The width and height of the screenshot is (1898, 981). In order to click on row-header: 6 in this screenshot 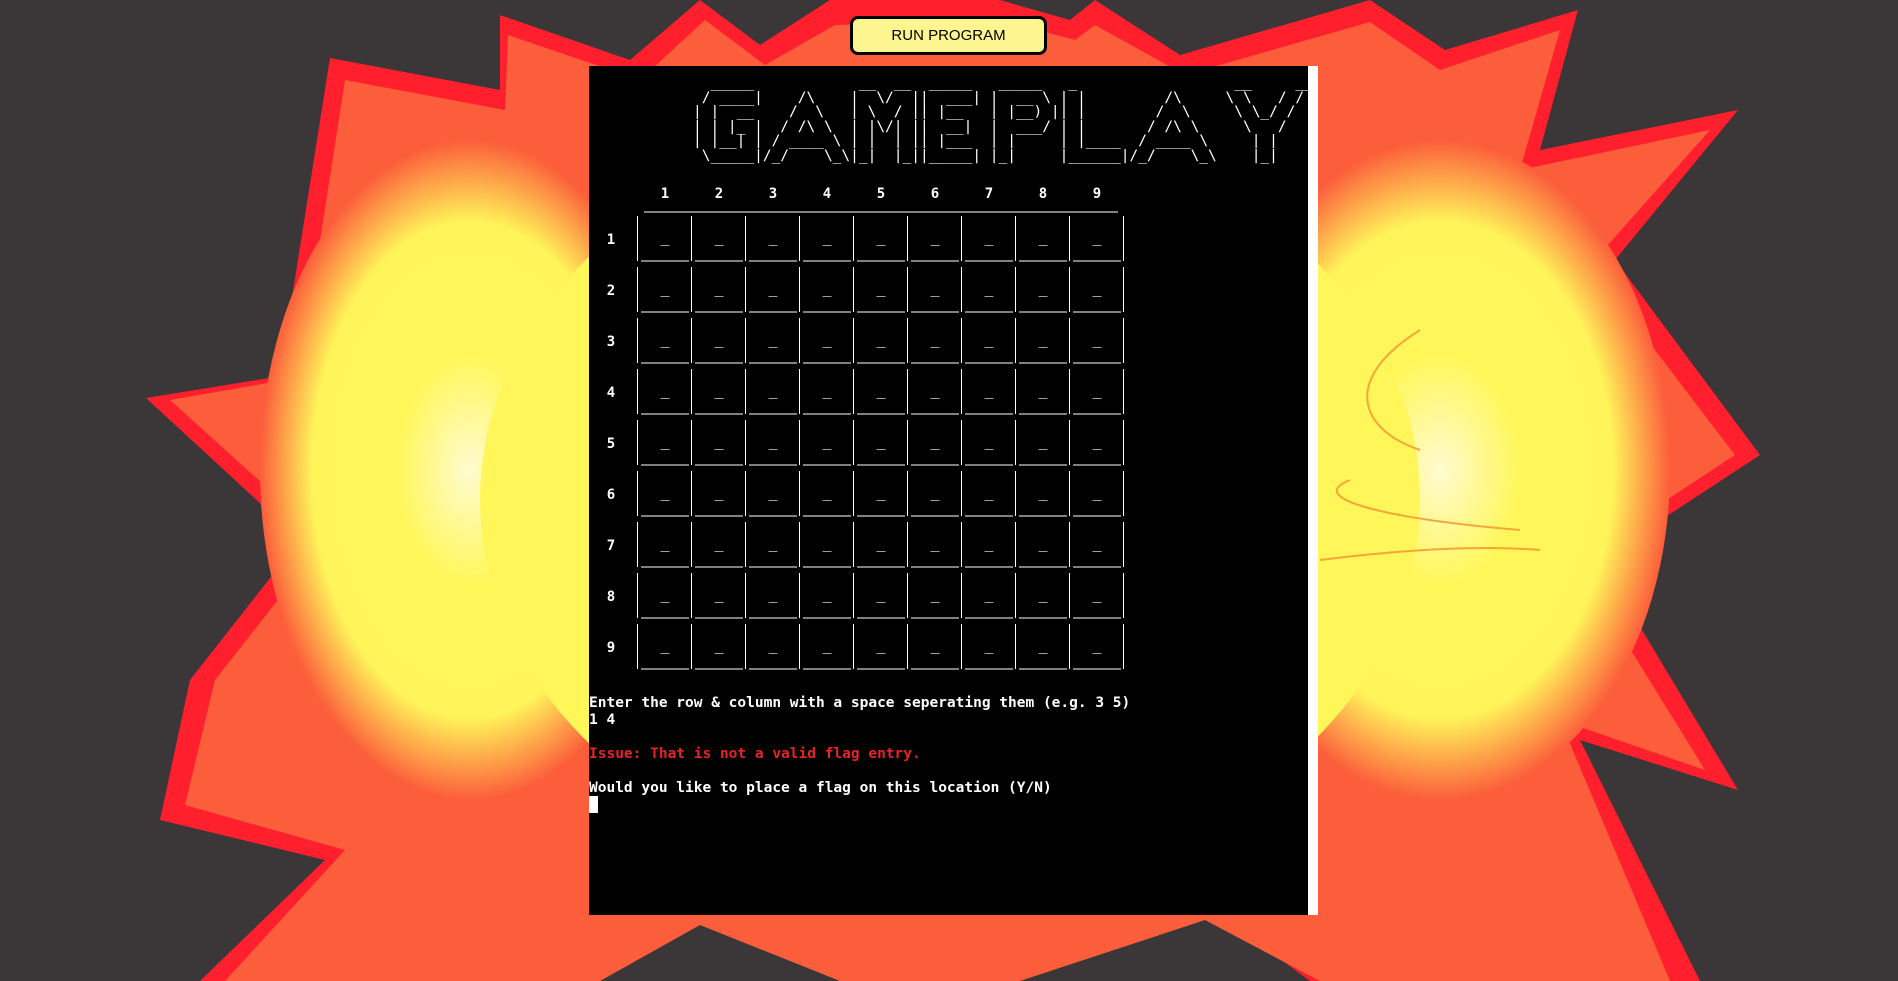, I will do `click(611, 495)`.